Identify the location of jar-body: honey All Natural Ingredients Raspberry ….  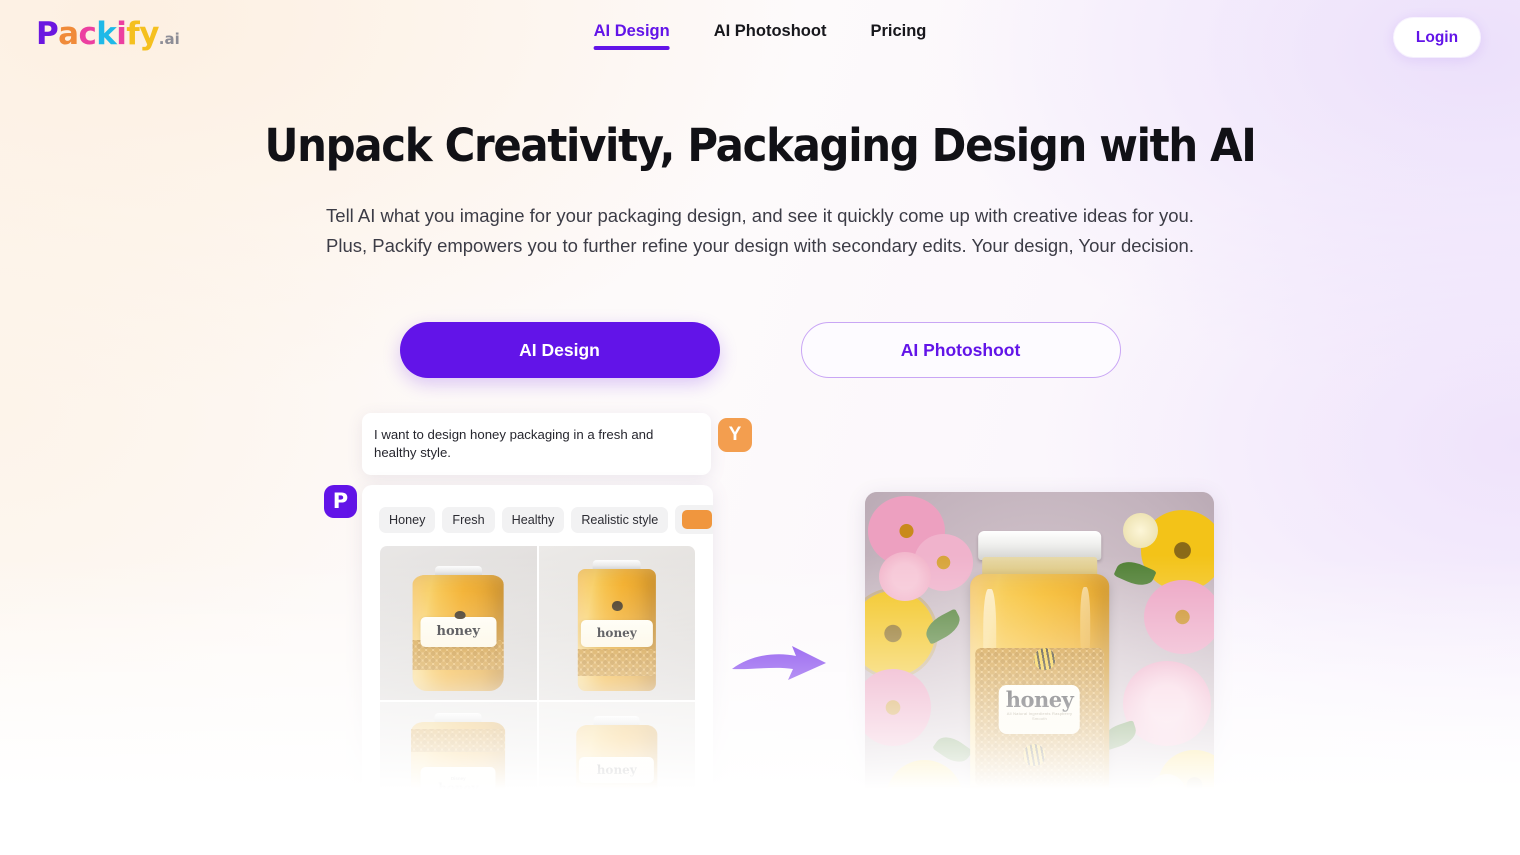
(1039, 697).